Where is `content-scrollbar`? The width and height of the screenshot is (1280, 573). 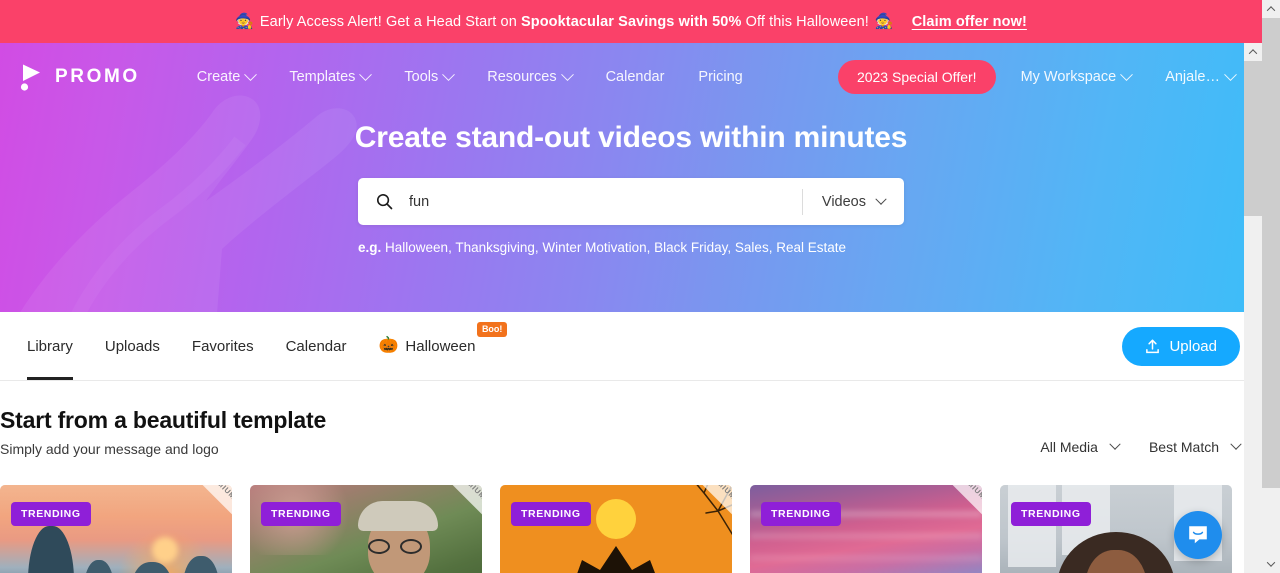 content-scrollbar is located at coordinates (1253, 308).